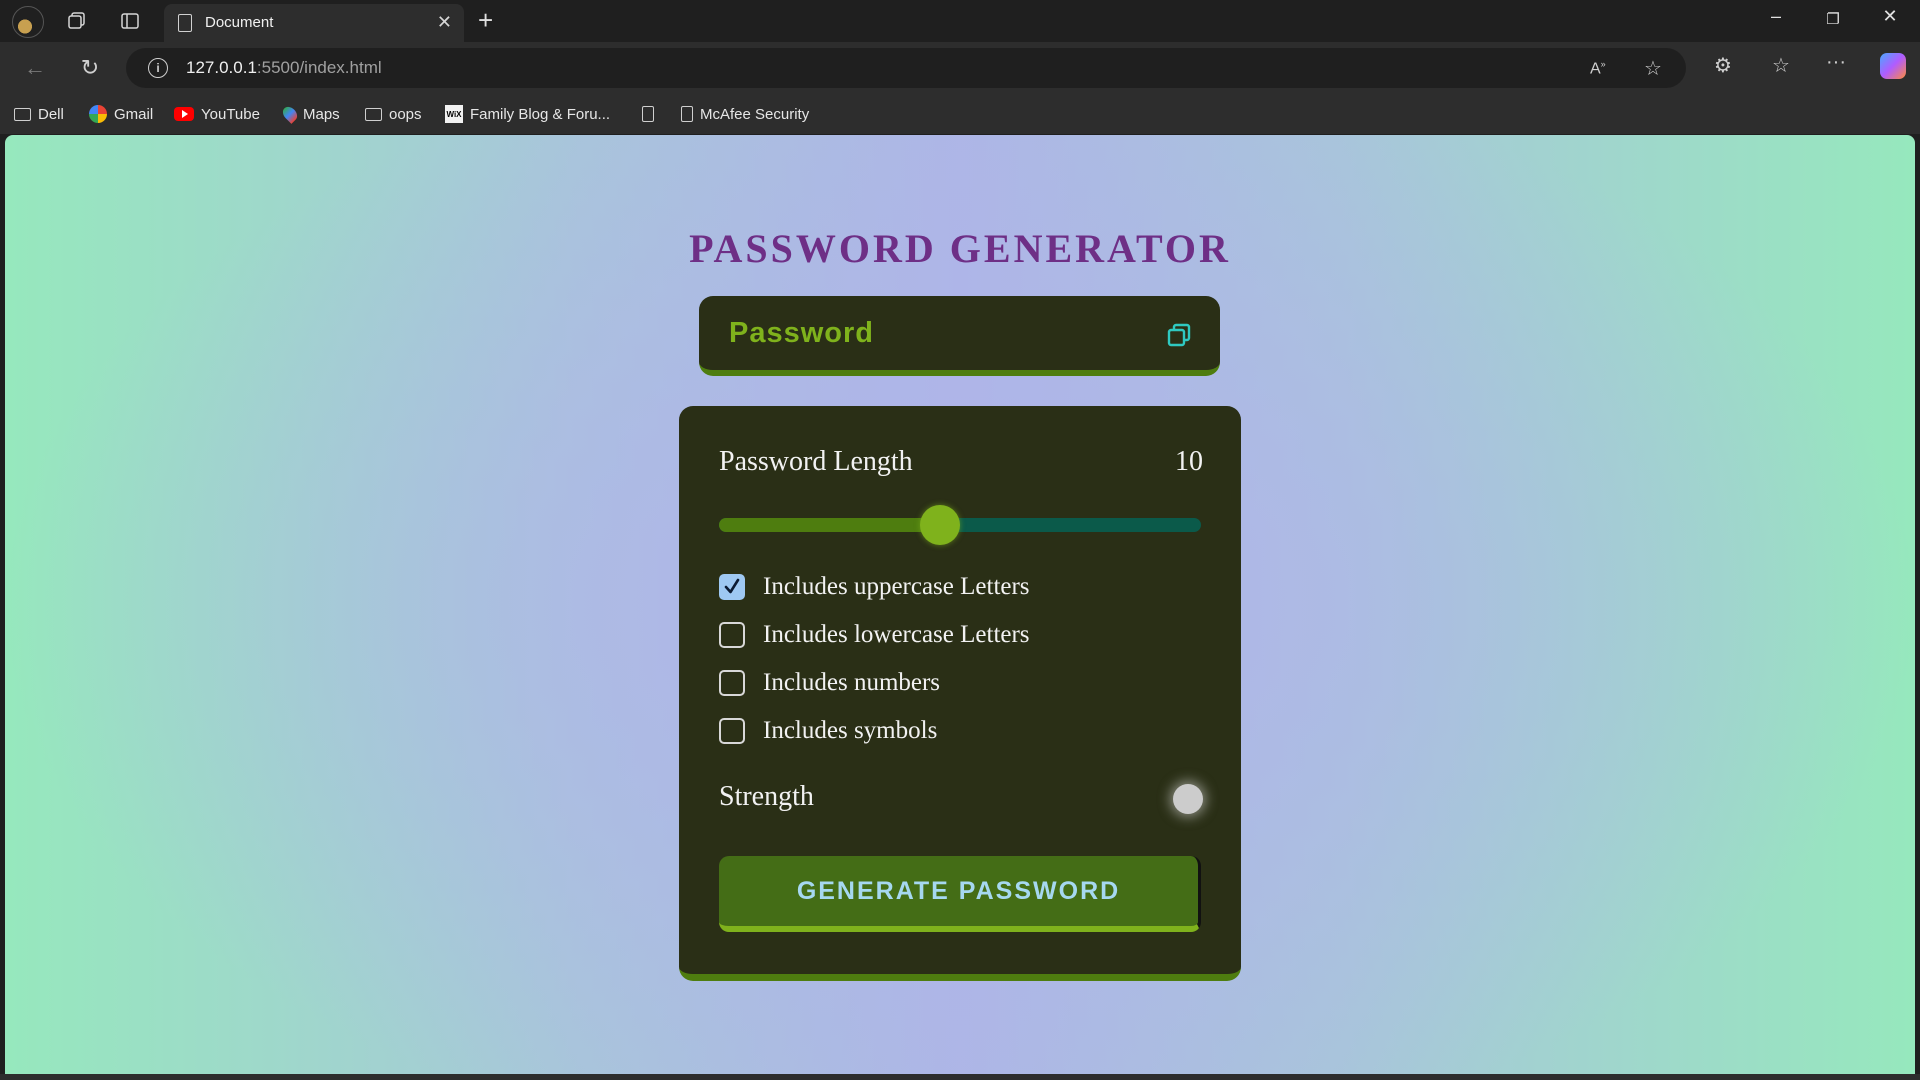 This screenshot has height=1080, width=1920. I want to click on url-host: 127.0.0.1, so click(221, 67).